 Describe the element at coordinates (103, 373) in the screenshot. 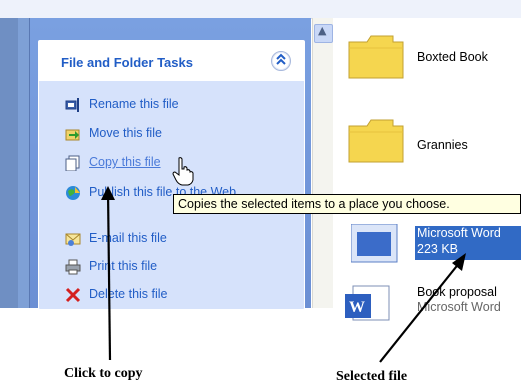

I see `annotation-click-to-copy: Click to copy` at that location.